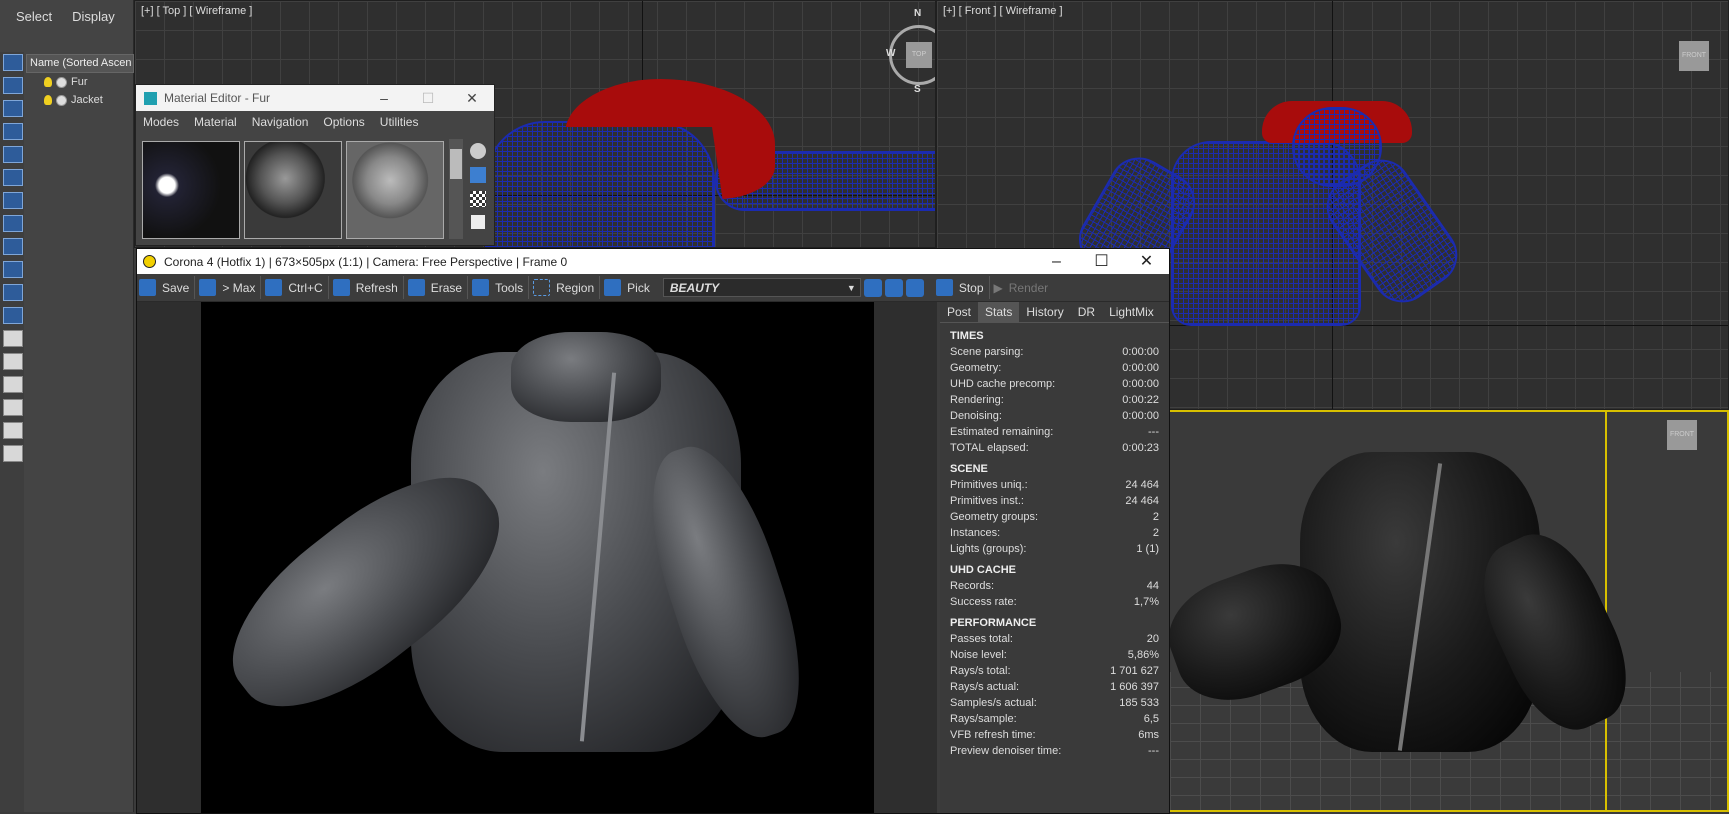  Describe the element at coordinates (586, 377) in the screenshot. I see `jacket-render-collar` at that location.